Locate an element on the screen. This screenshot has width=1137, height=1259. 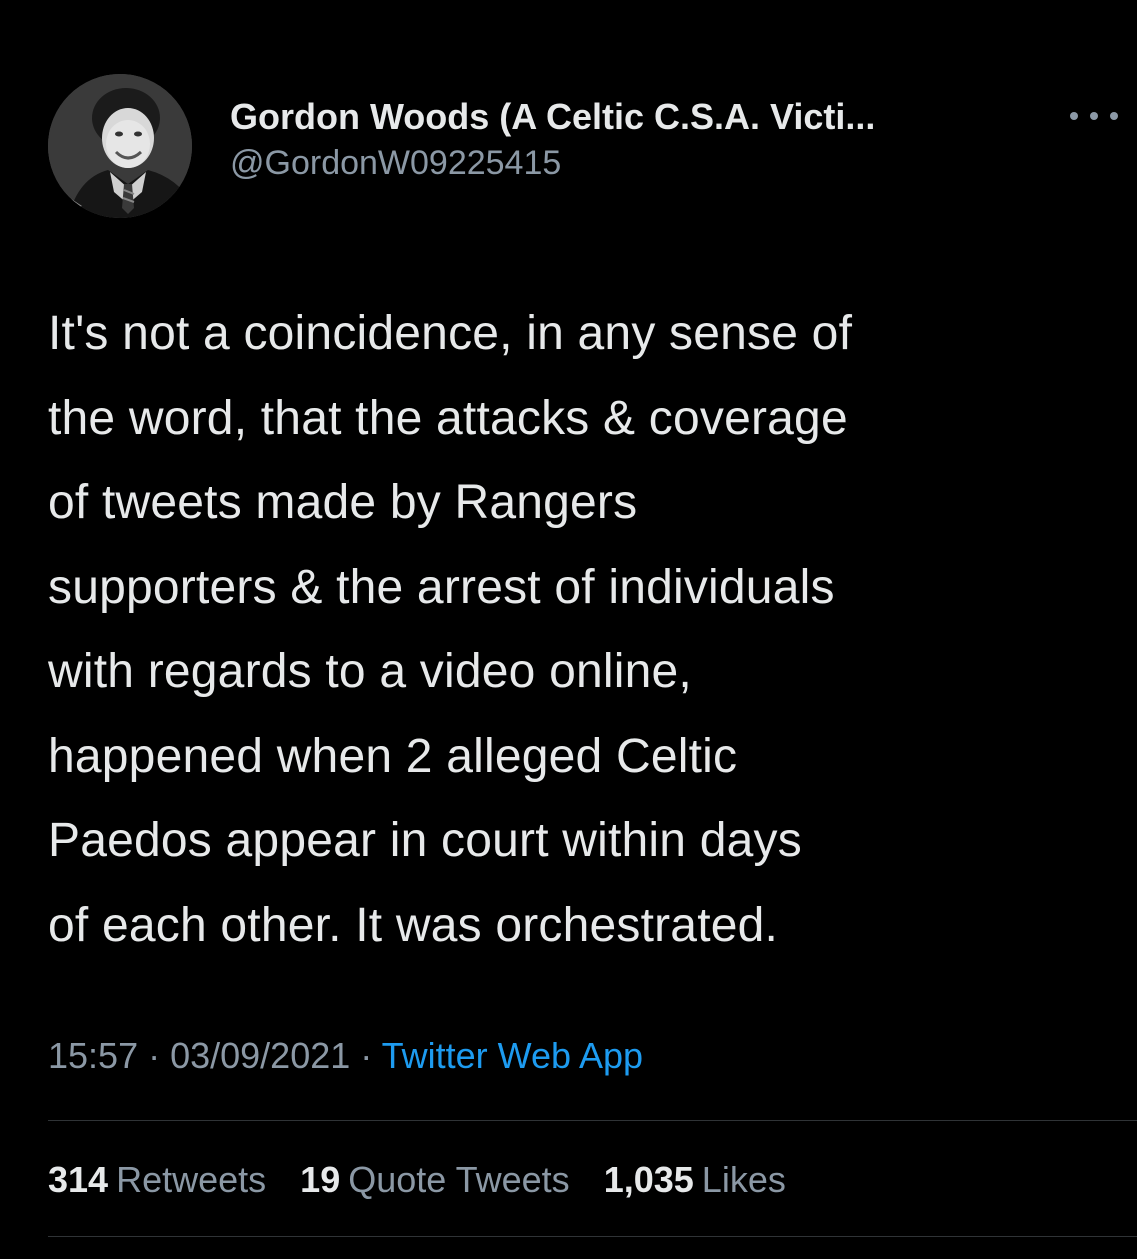
quote-tweets-stat: 19 Quote Tweets is located at coordinates (435, 1180).